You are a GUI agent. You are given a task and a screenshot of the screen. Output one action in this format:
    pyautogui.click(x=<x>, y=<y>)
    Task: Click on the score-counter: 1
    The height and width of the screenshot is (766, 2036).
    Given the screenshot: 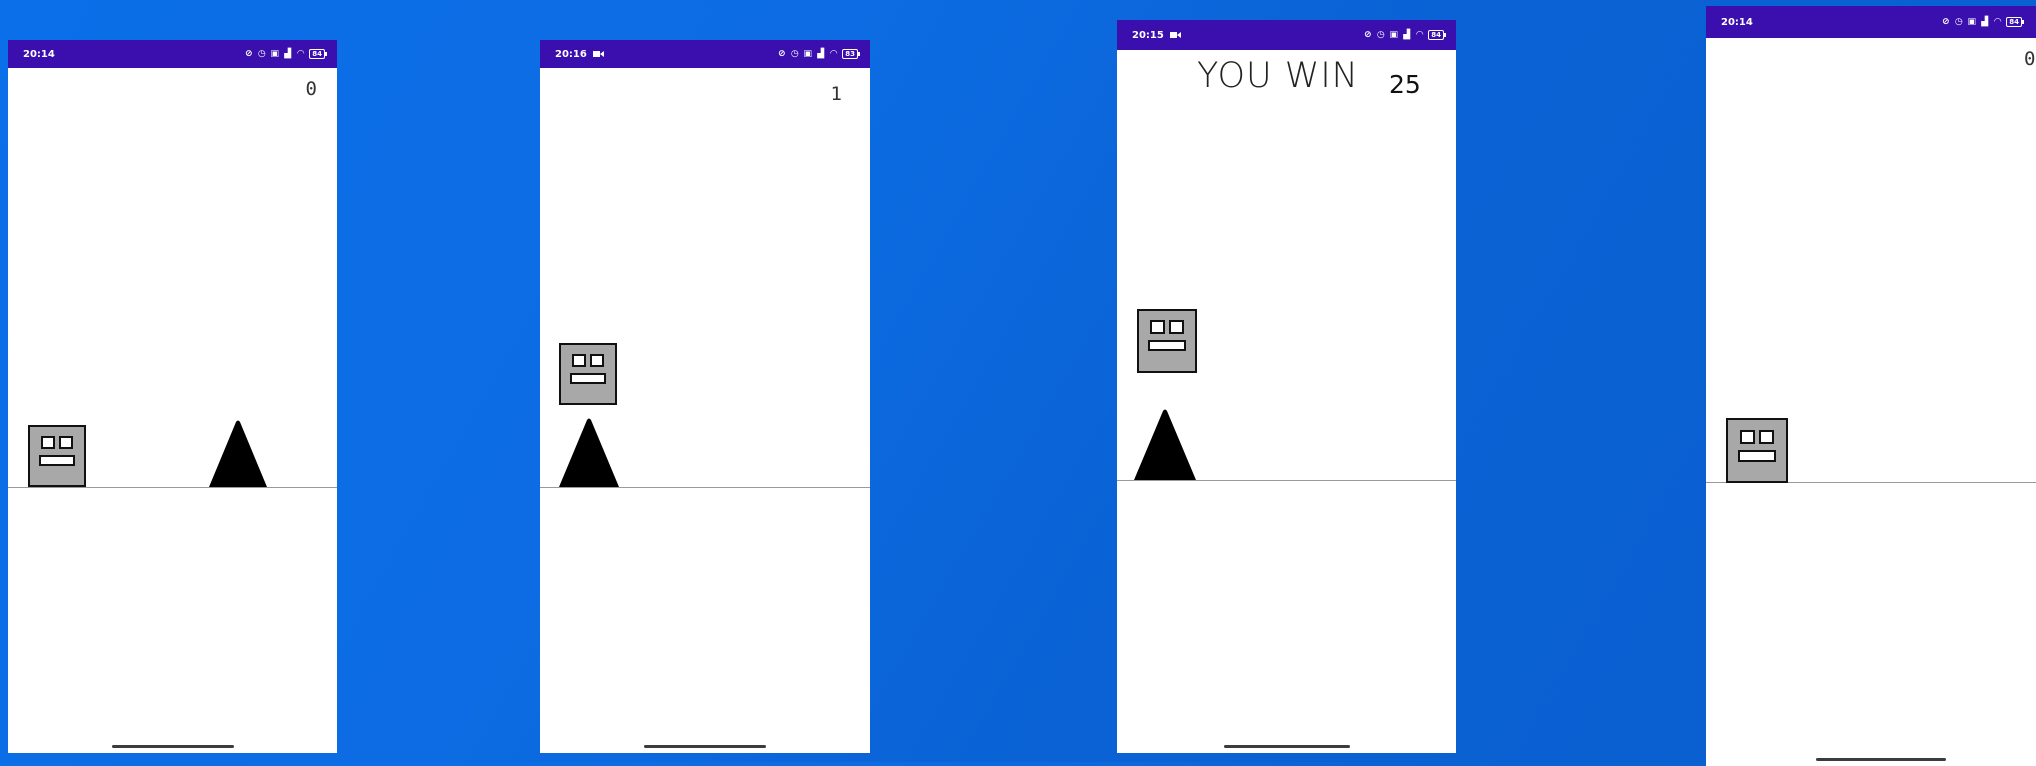 What is the action you would take?
    pyautogui.click(x=836, y=94)
    